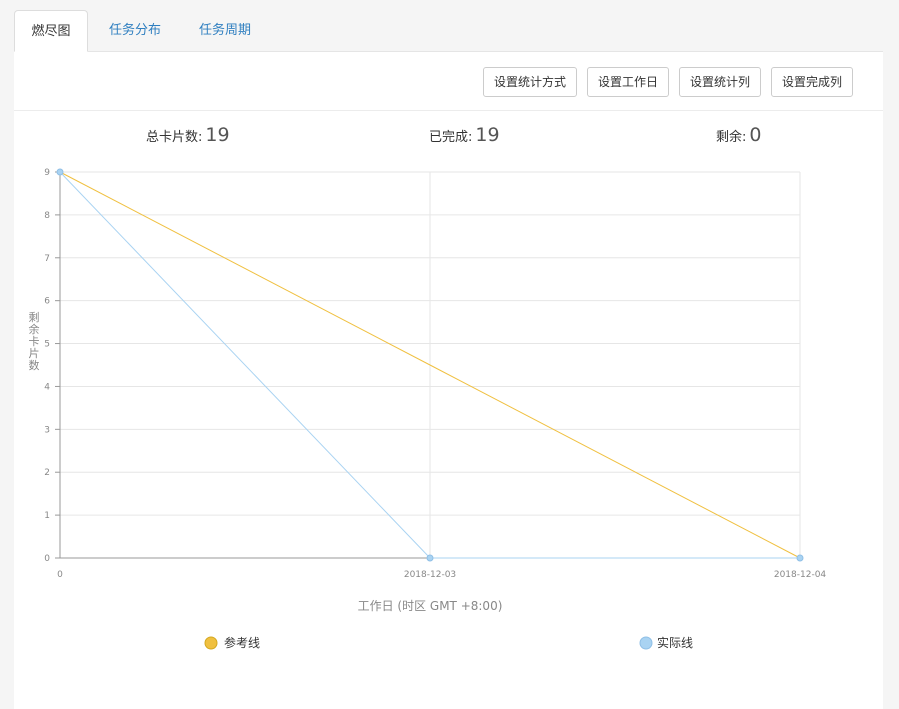 The height and width of the screenshot is (709, 899). Describe the element at coordinates (47, 345) in the screenshot. I see `y-tick-label: 5` at that location.